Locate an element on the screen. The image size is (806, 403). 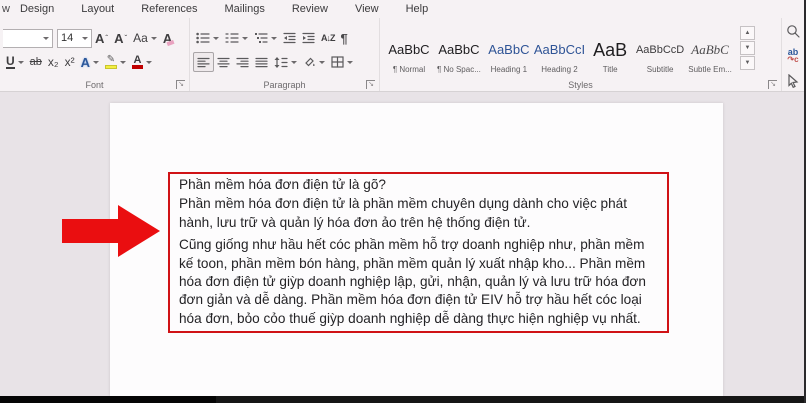
font-name-combo is located at coordinates (28, 38).